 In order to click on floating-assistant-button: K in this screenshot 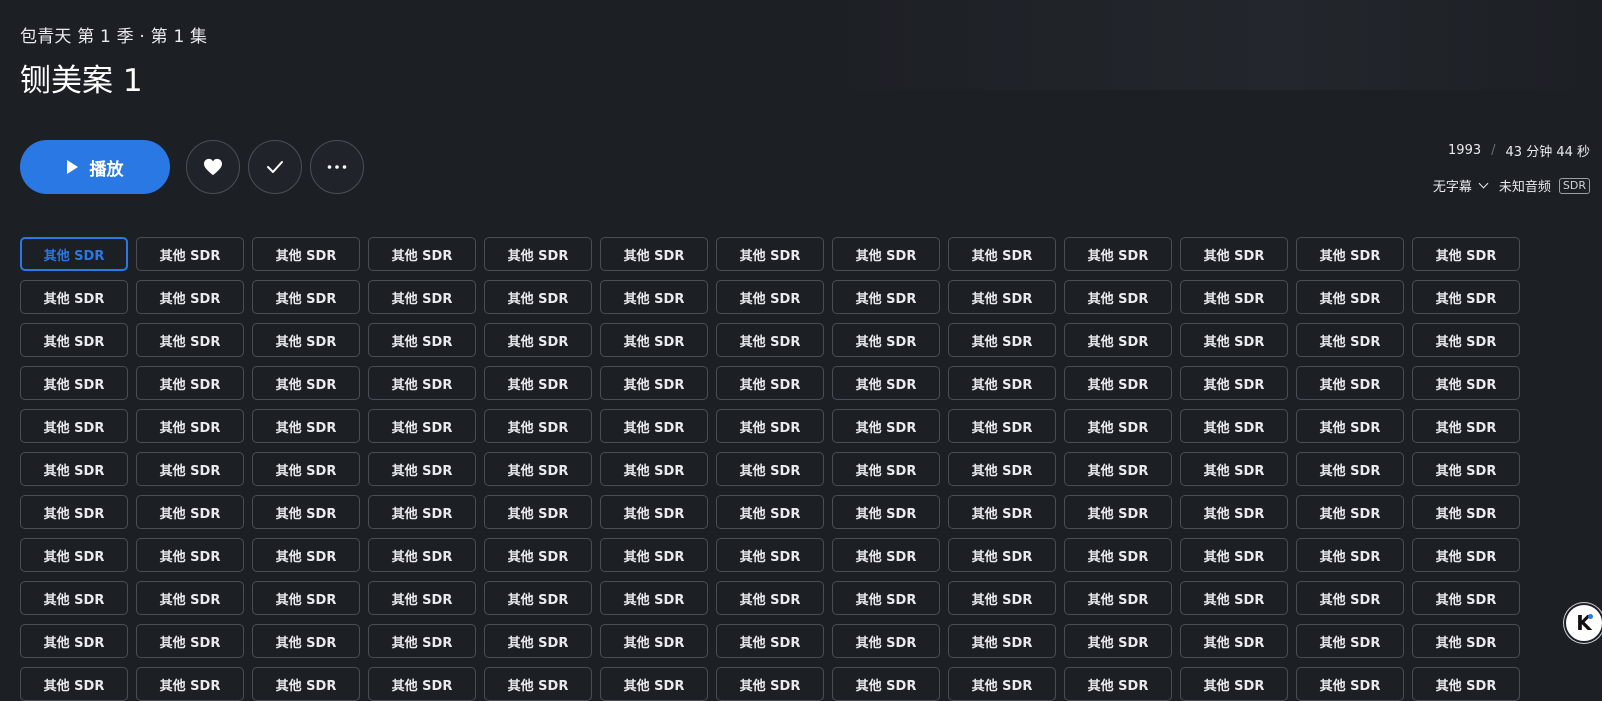, I will do `click(1583, 623)`.